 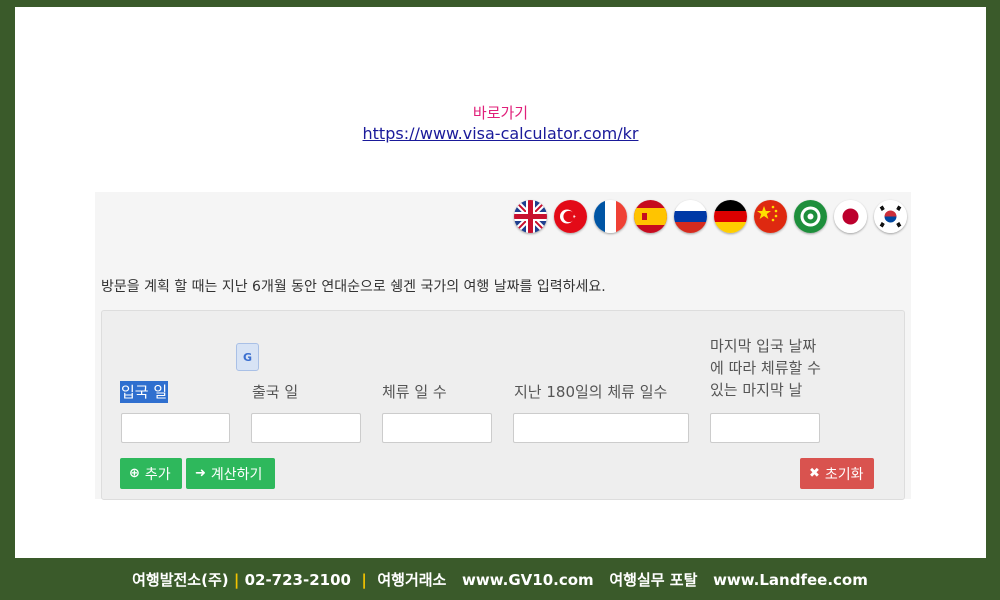 What do you see at coordinates (570, 216) in the screenshot?
I see `turkey-flag-icon` at bounding box center [570, 216].